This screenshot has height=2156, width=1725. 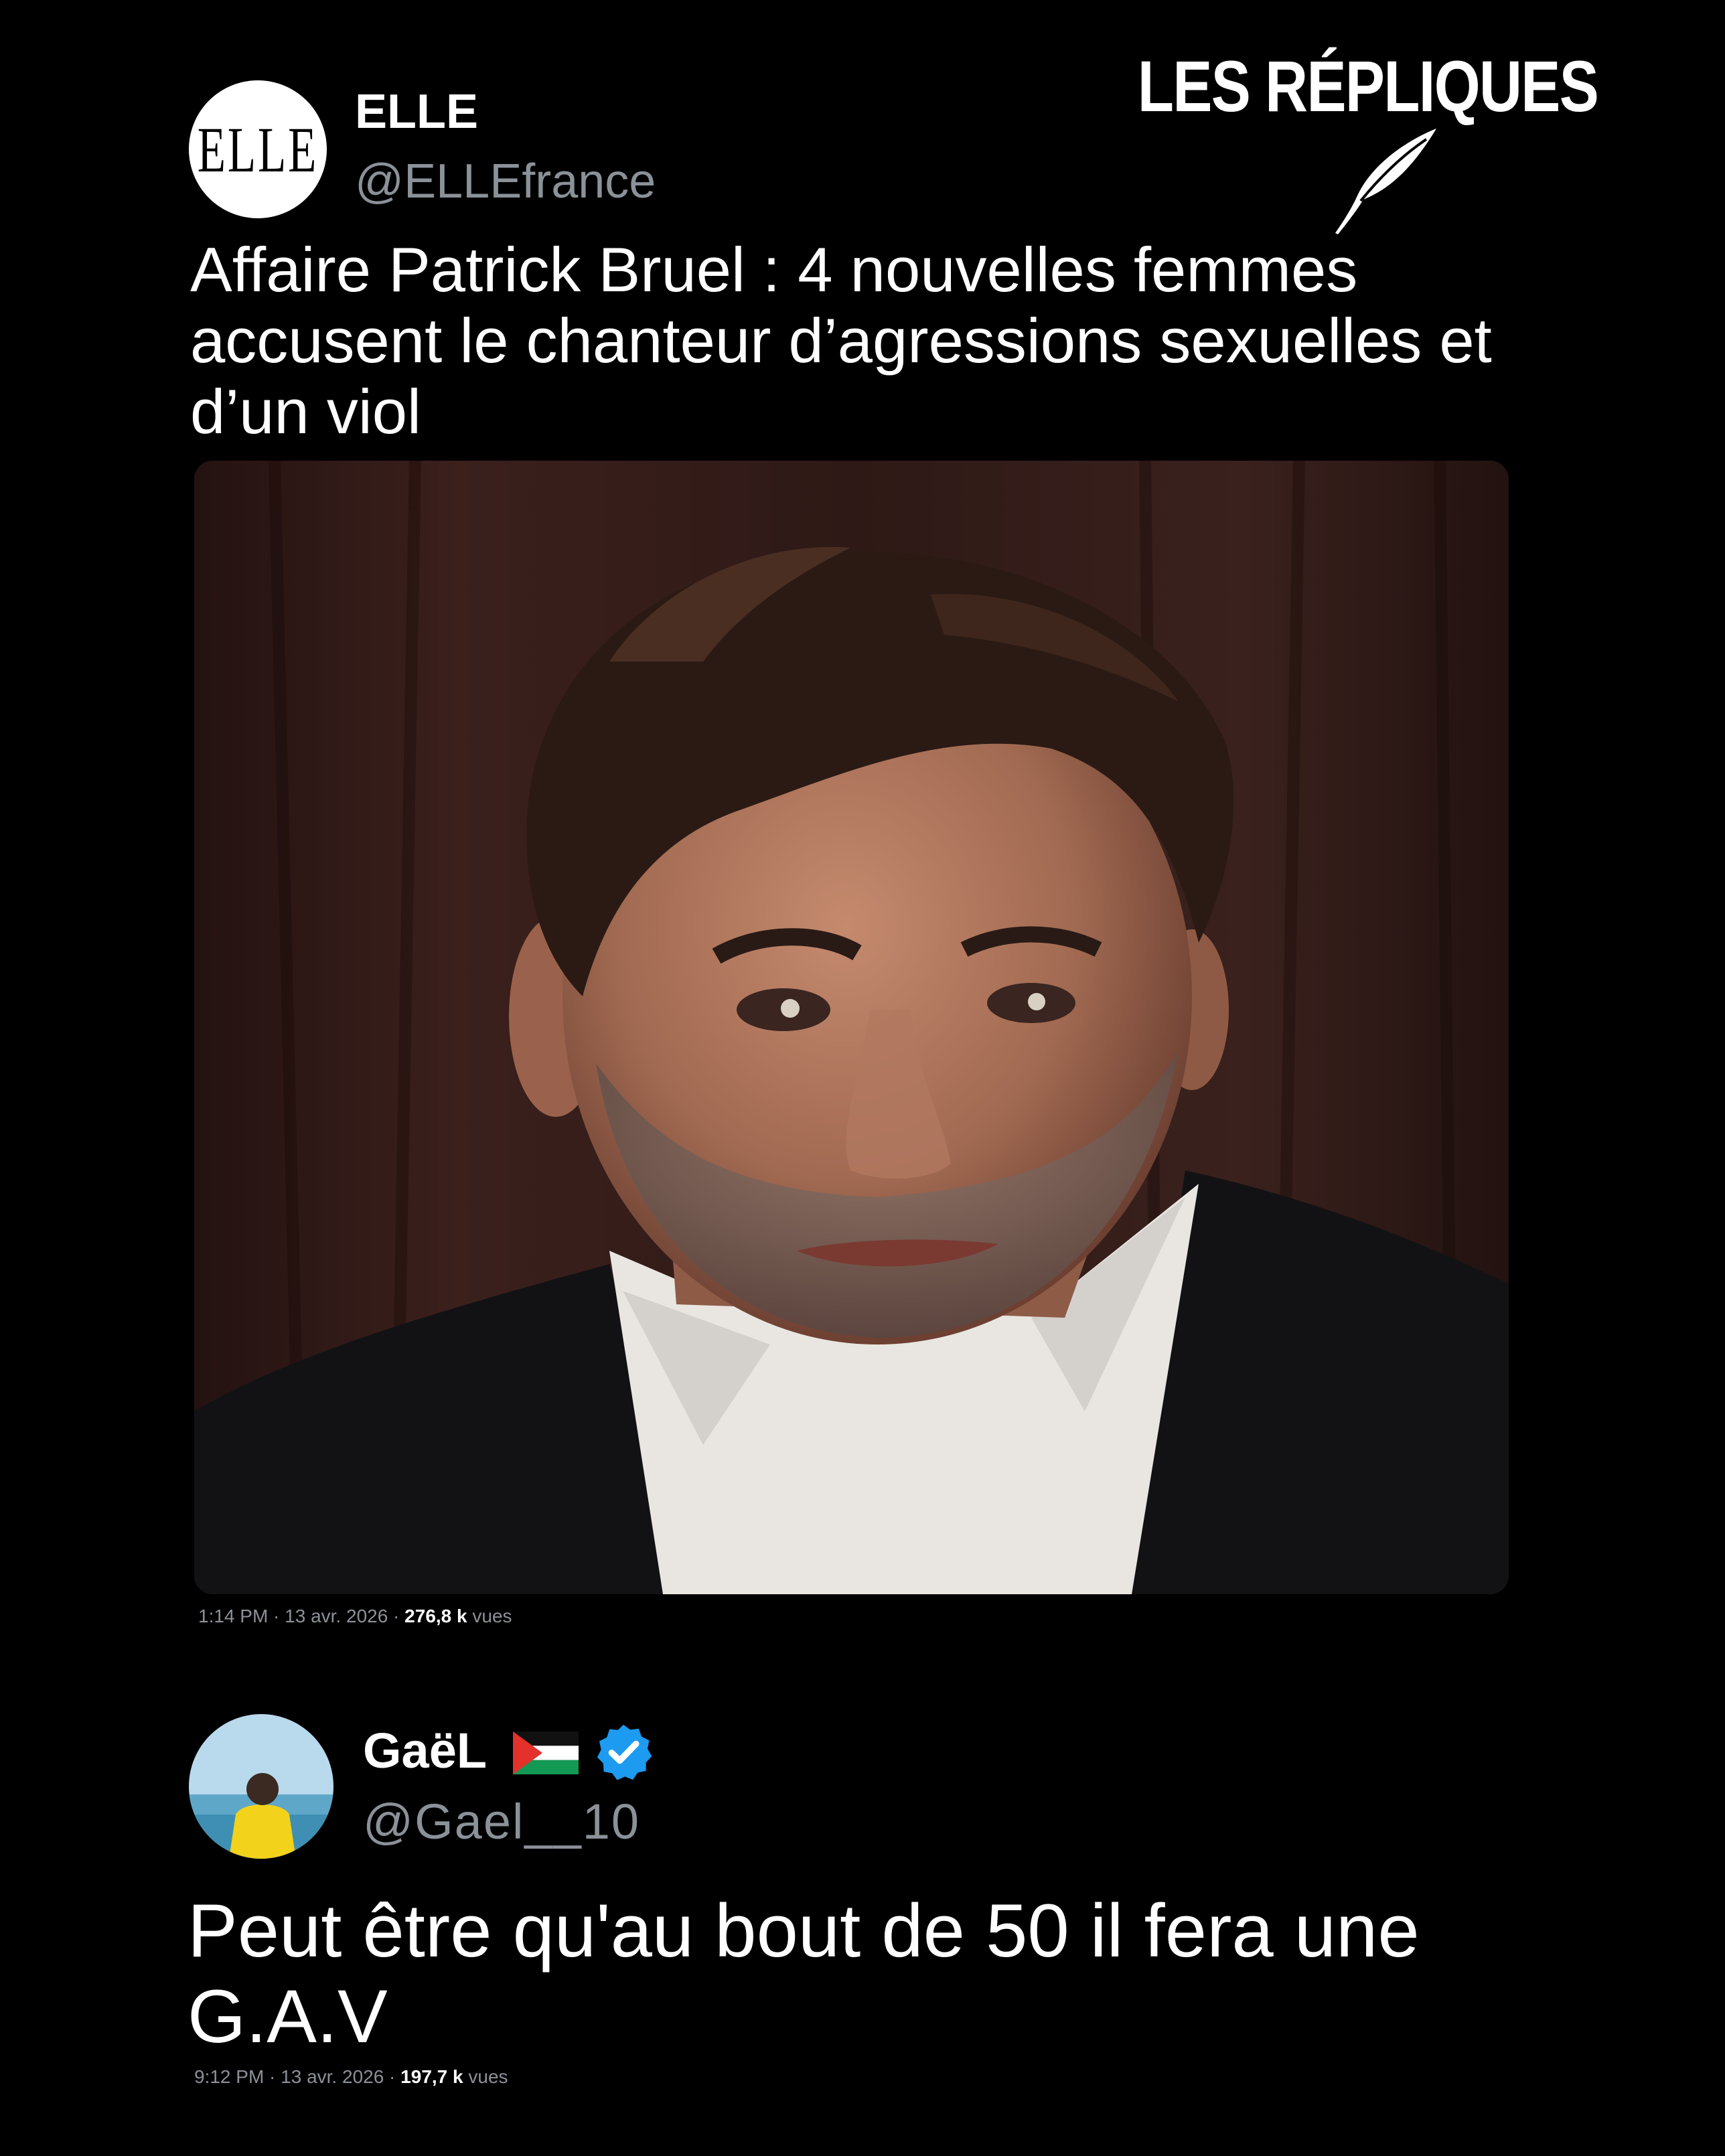 I want to click on palestine-flag-icon, so click(x=546, y=1752).